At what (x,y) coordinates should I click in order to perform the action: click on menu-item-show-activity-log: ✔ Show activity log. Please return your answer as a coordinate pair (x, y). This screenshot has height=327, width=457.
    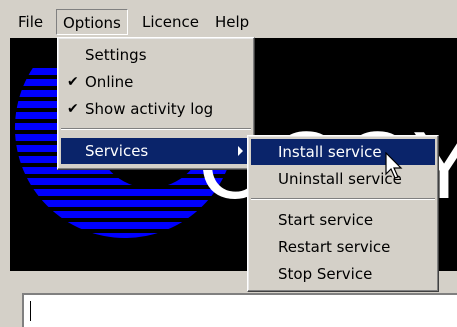
    Looking at the image, I should click on (156, 109).